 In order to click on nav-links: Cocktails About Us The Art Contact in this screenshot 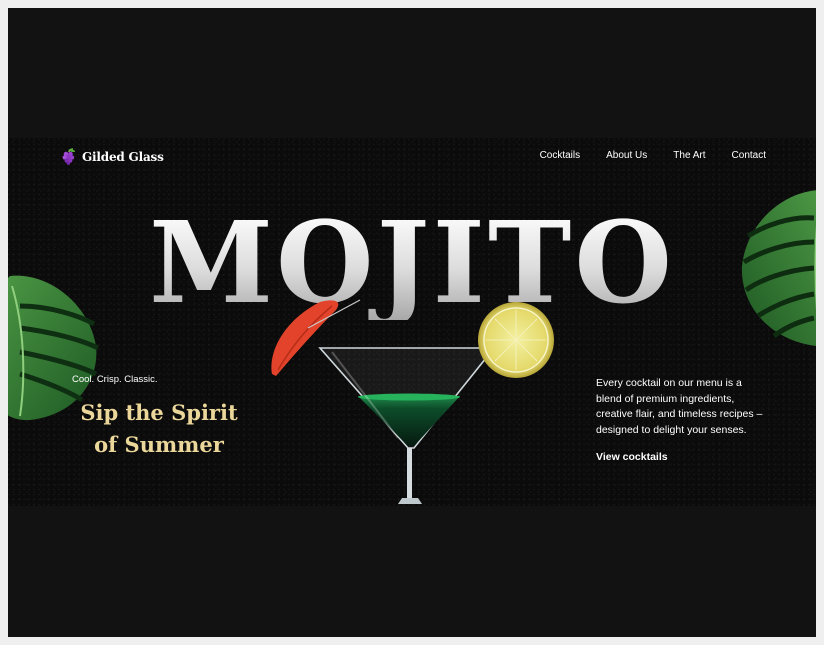, I will do `click(653, 155)`.